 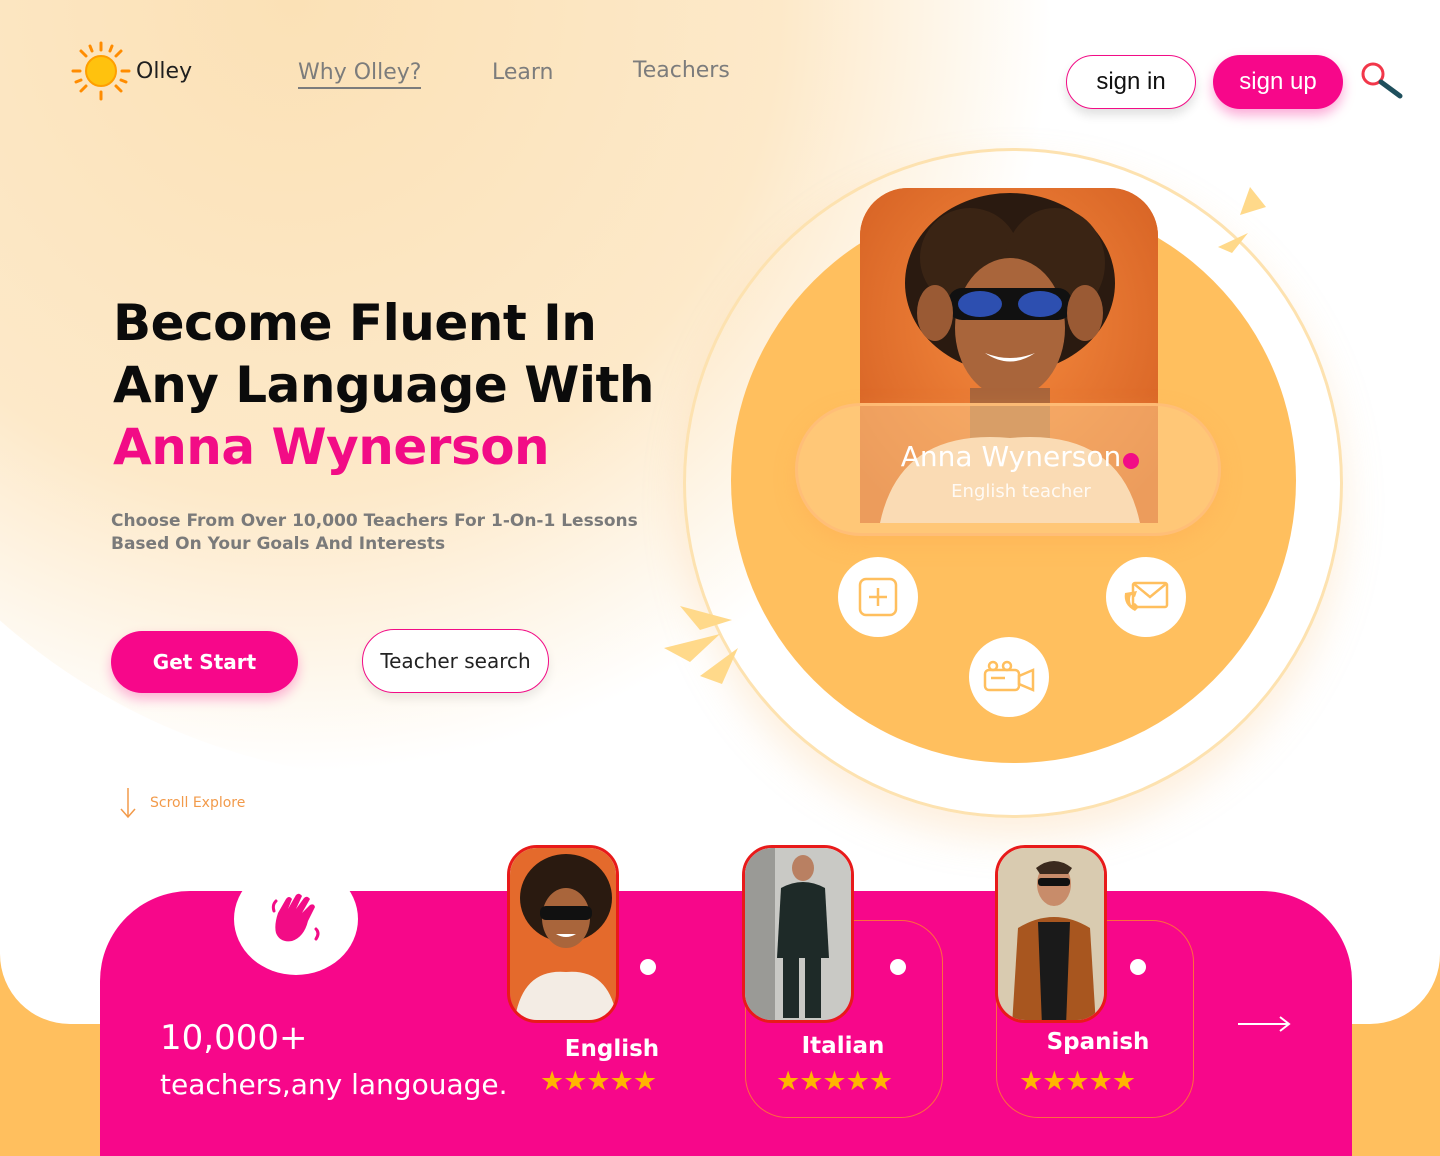 I want to click on teacher-name-card: Anna Wynerson English teacher, so click(x=1008, y=469).